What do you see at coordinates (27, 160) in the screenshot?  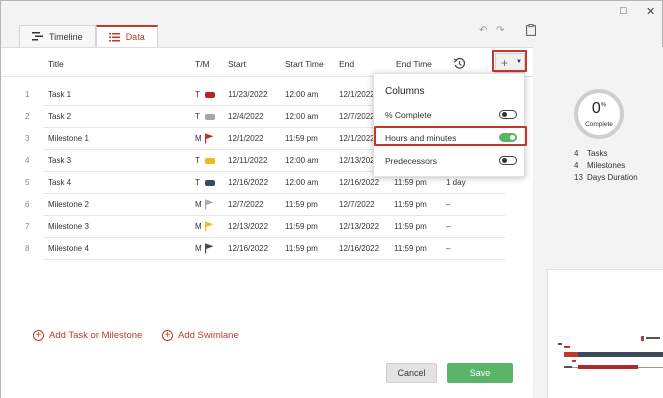 I see `row-number: 4` at bounding box center [27, 160].